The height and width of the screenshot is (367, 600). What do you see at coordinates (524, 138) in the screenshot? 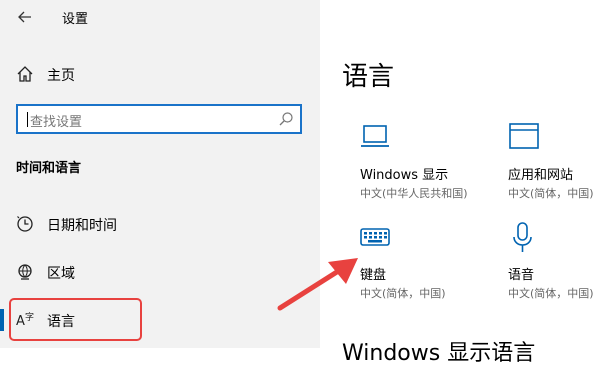
I see `window-icon` at bounding box center [524, 138].